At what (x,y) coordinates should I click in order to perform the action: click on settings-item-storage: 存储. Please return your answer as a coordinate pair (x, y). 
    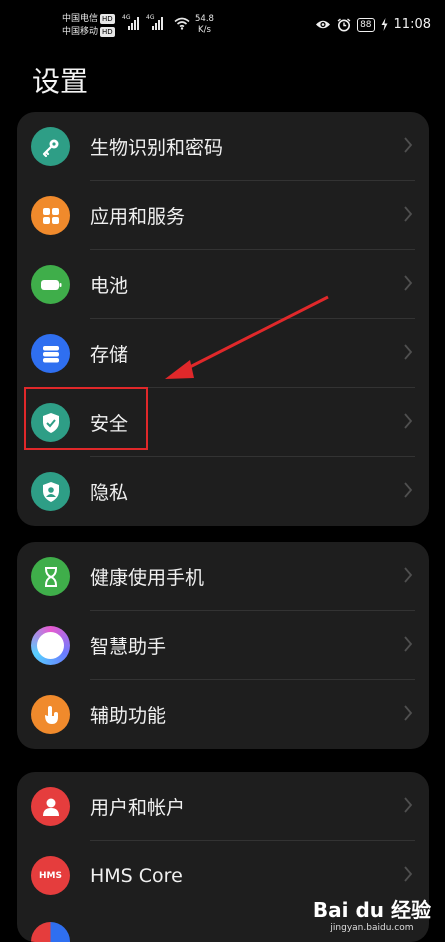
    Looking at the image, I should click on (223, 353).